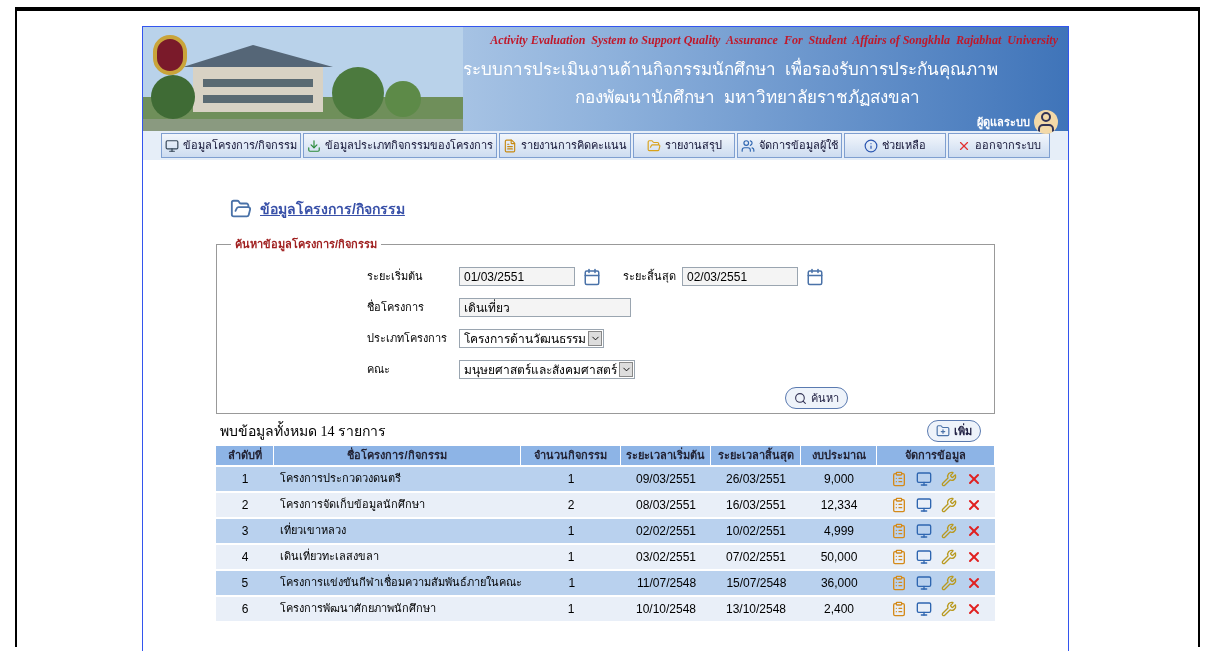 The height and width of the screenshot is (651, 1213). What do you see at coordinates (545, 307) in the screenshot?
I see `project-name-field: เดินเที่ยว` at bounding box center [545, 307].